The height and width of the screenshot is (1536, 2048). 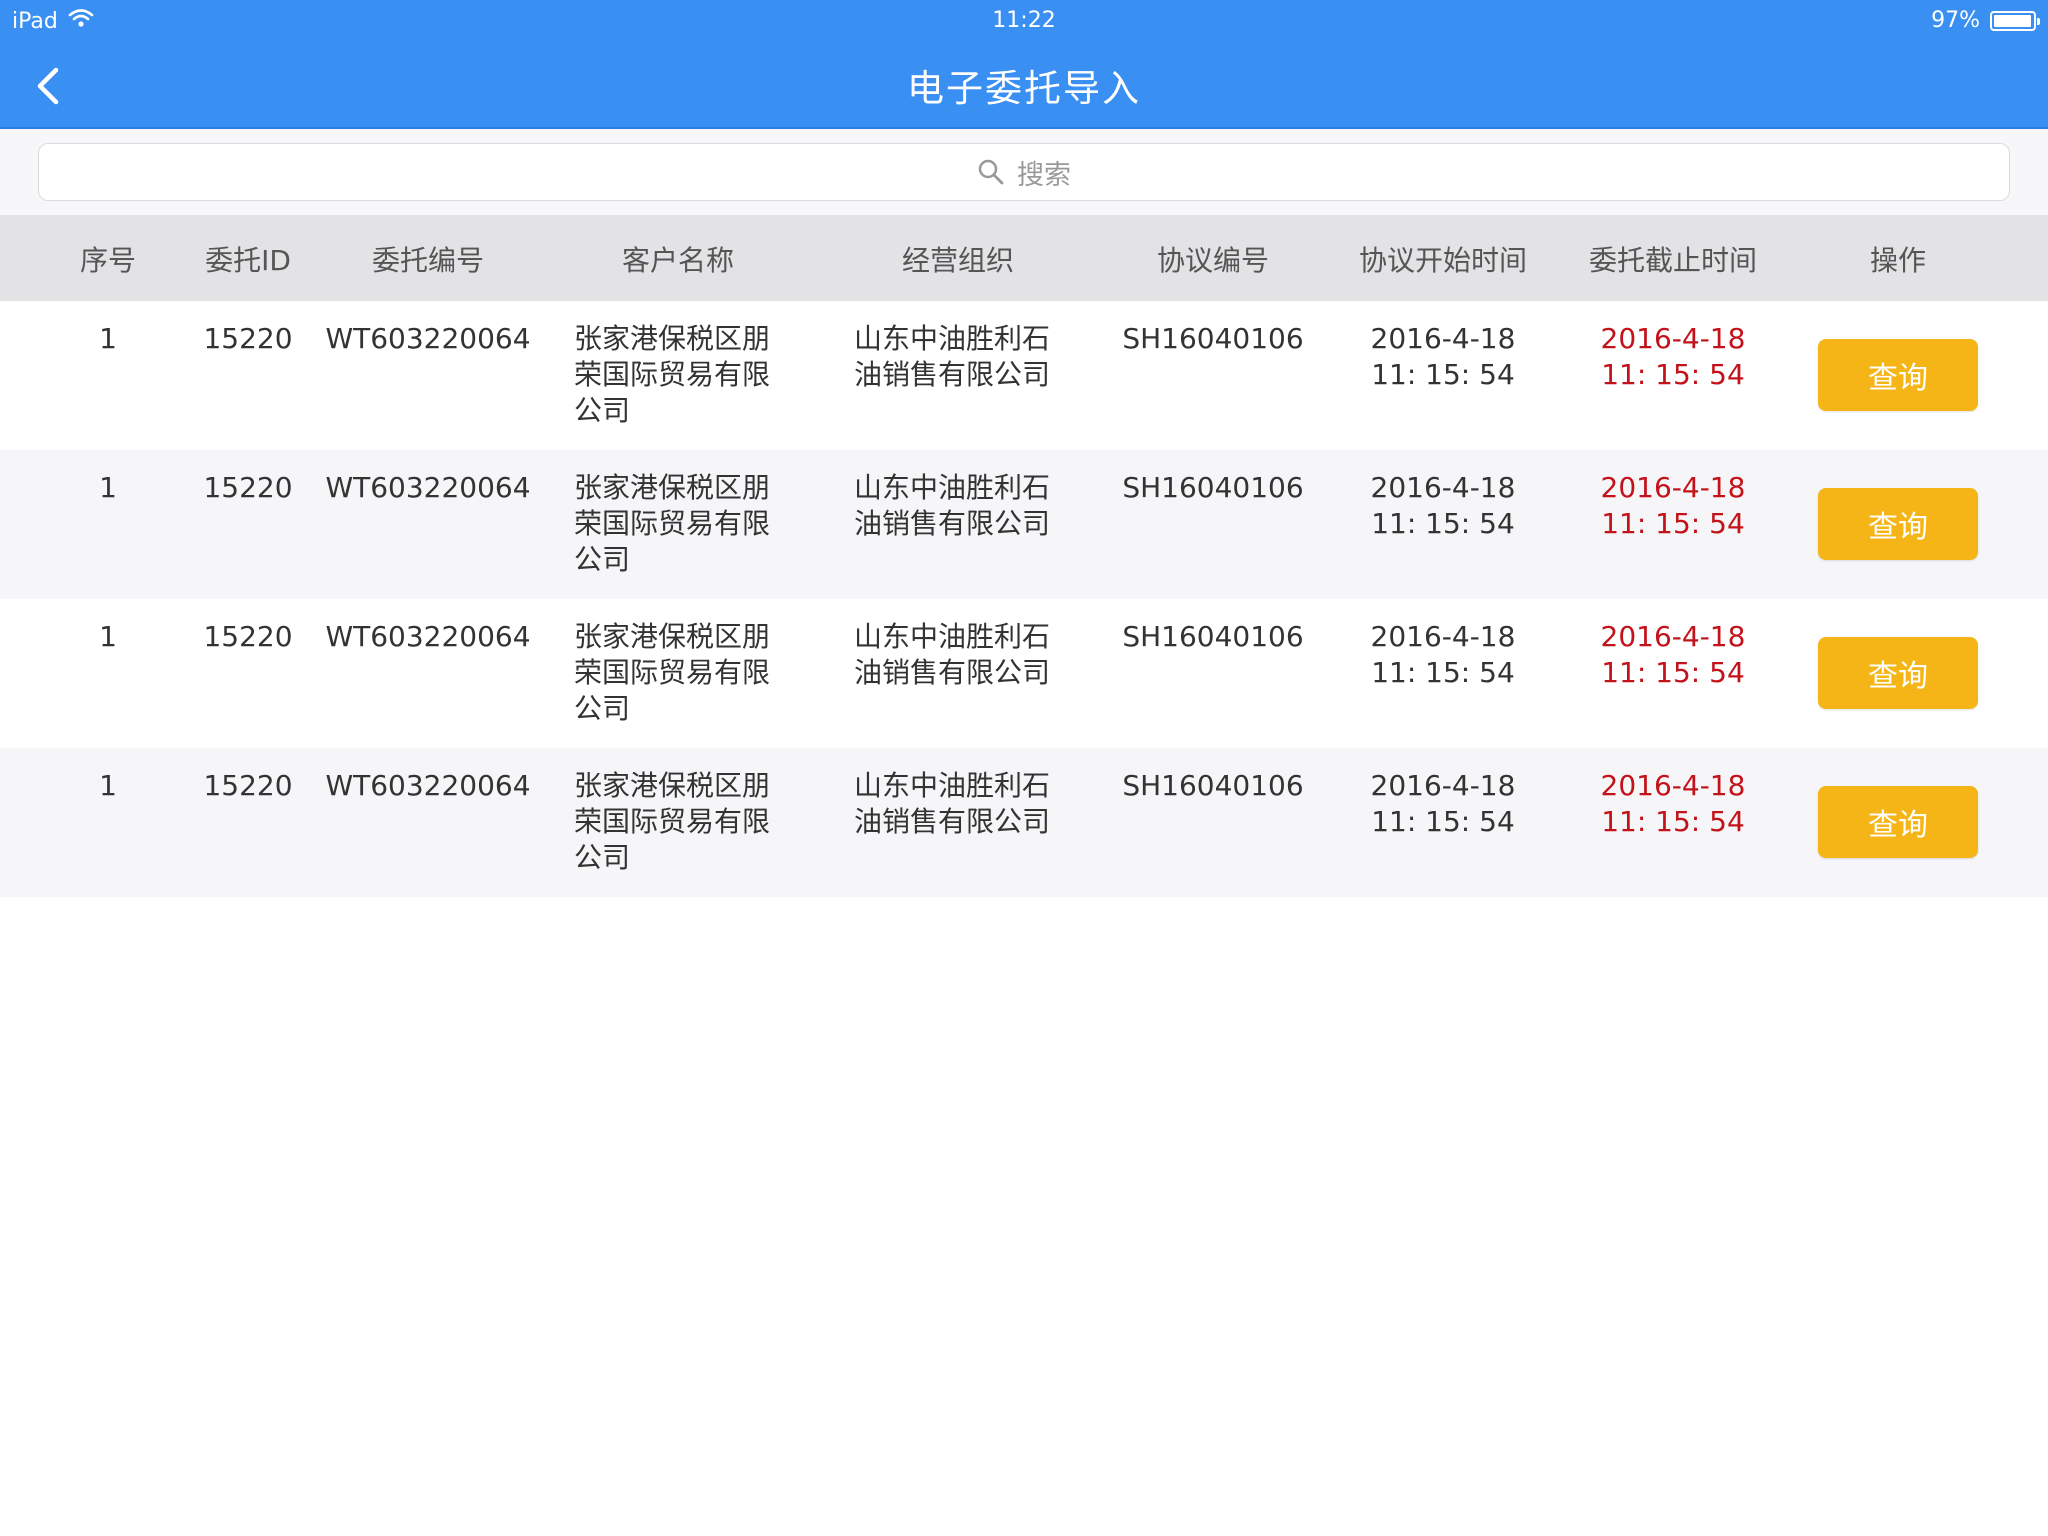 What do you see at coordinates (1212, 260) in the screenshot?
I see `header-agreement: 协议编号` at bounding box center [1212, 260].